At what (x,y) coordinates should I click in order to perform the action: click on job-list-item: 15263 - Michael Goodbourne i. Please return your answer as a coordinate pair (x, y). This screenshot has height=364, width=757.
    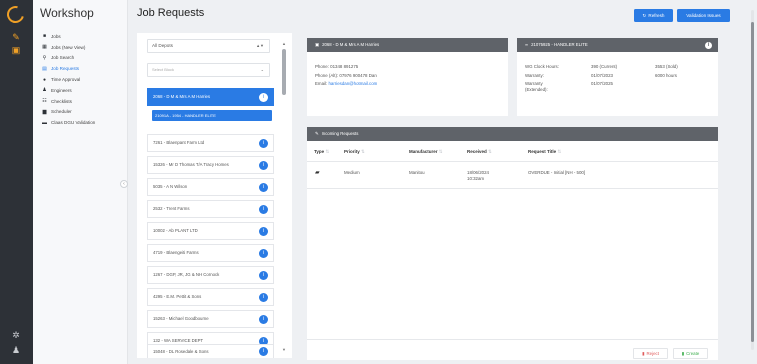
    Looking at the image, I should click on (210, 319).